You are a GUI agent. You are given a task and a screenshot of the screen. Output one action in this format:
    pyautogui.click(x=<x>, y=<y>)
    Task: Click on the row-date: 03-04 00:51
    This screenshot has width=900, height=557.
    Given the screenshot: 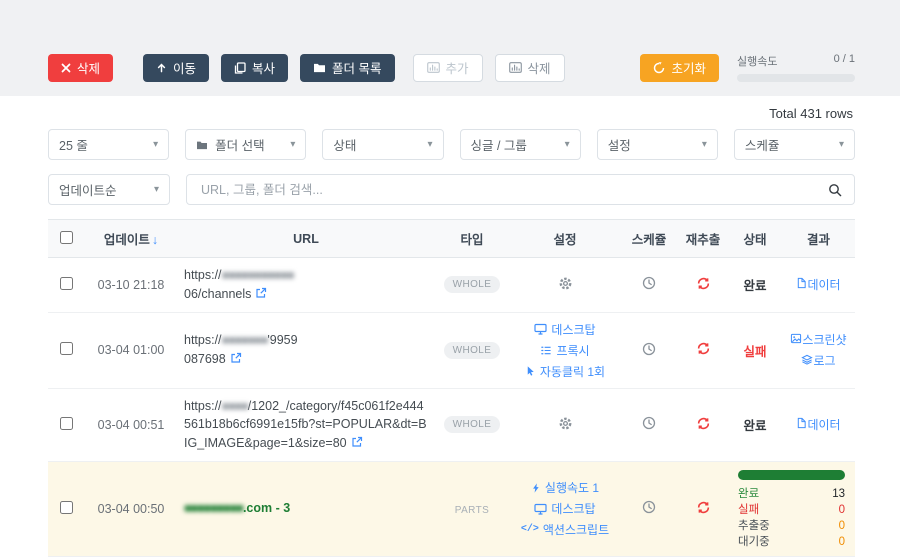 What is the action you would take?
    pyautogui.click(x=131, y=425)
    